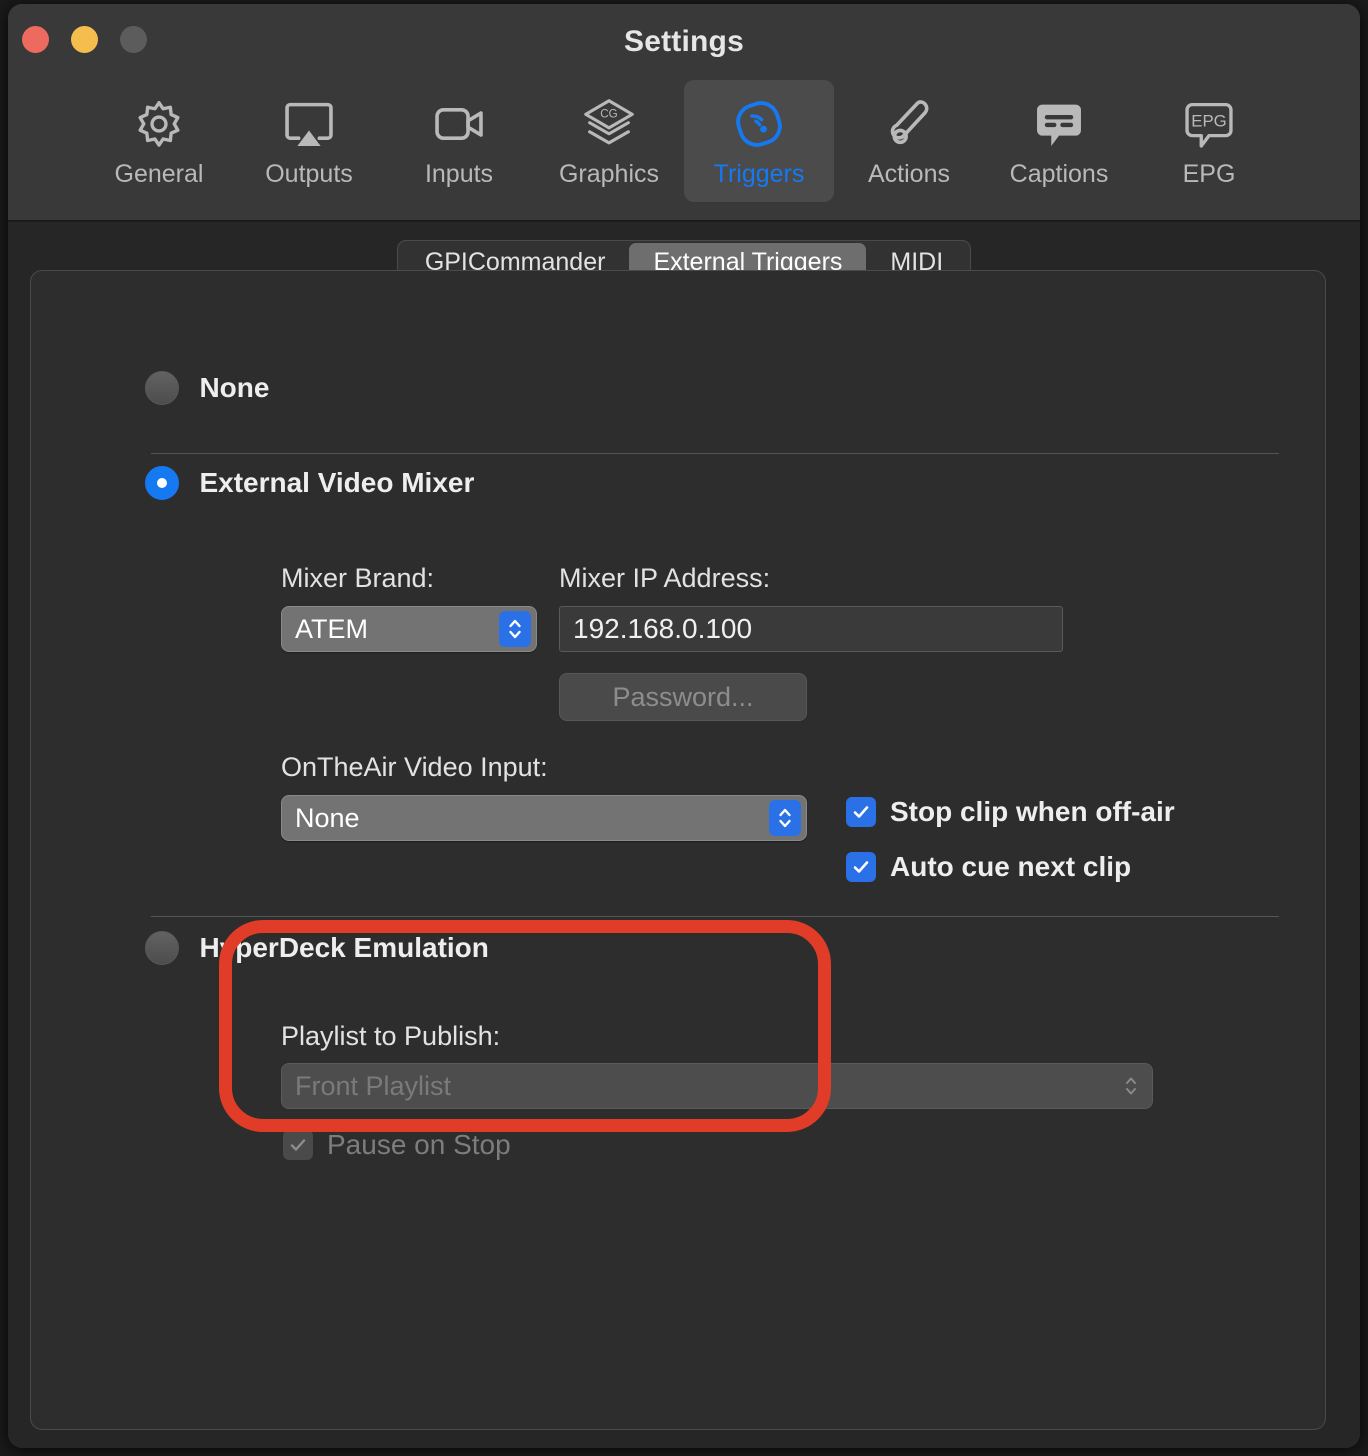 The width and height of the screenshot is (1368, 1456). I want to click on svg-text: EPG, so click(1208, 121).